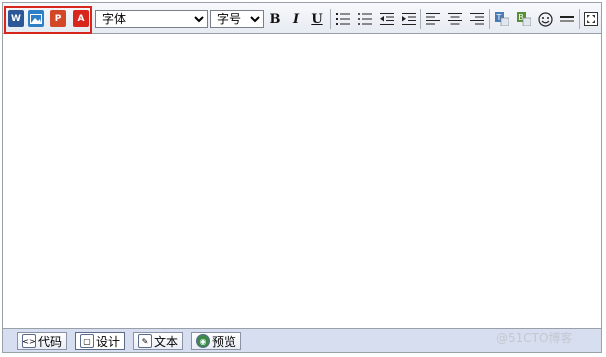  Describe the element at coordinates (145, 341) in the screenshot. I see `text-icon: ✎` at that location.